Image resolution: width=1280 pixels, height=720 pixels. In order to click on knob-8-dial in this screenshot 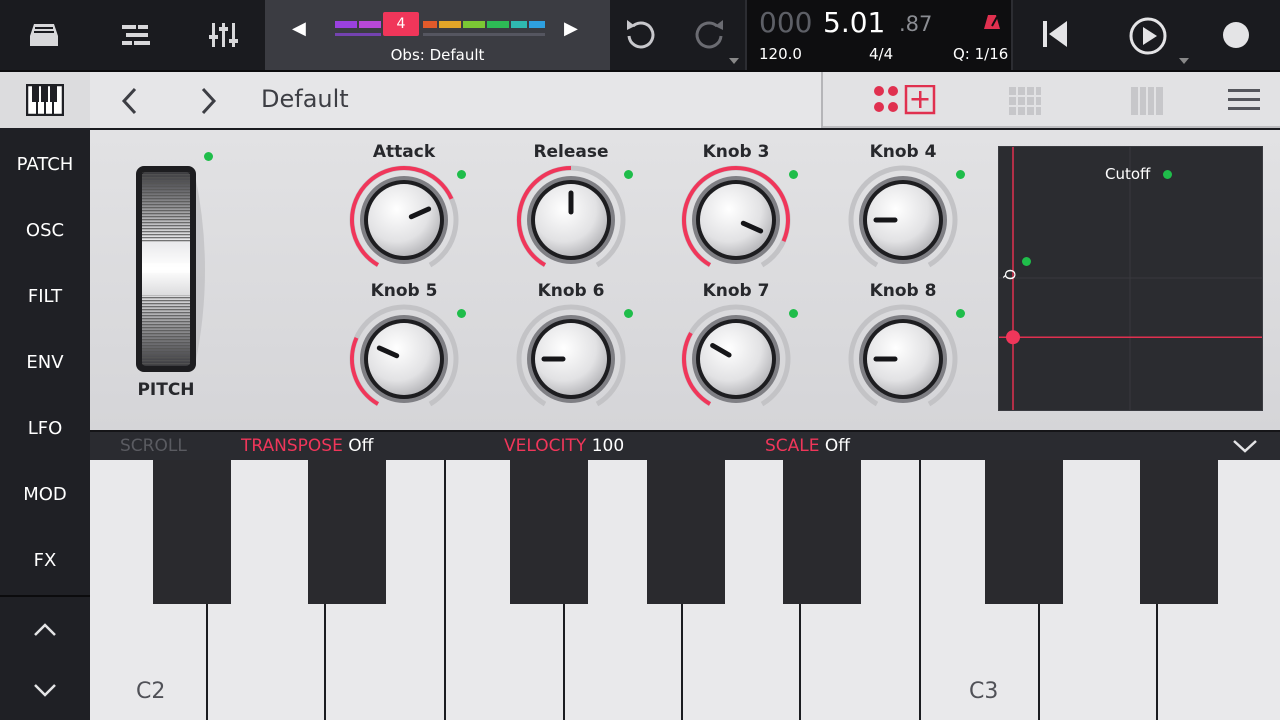, I will do `click(903, 359)`.